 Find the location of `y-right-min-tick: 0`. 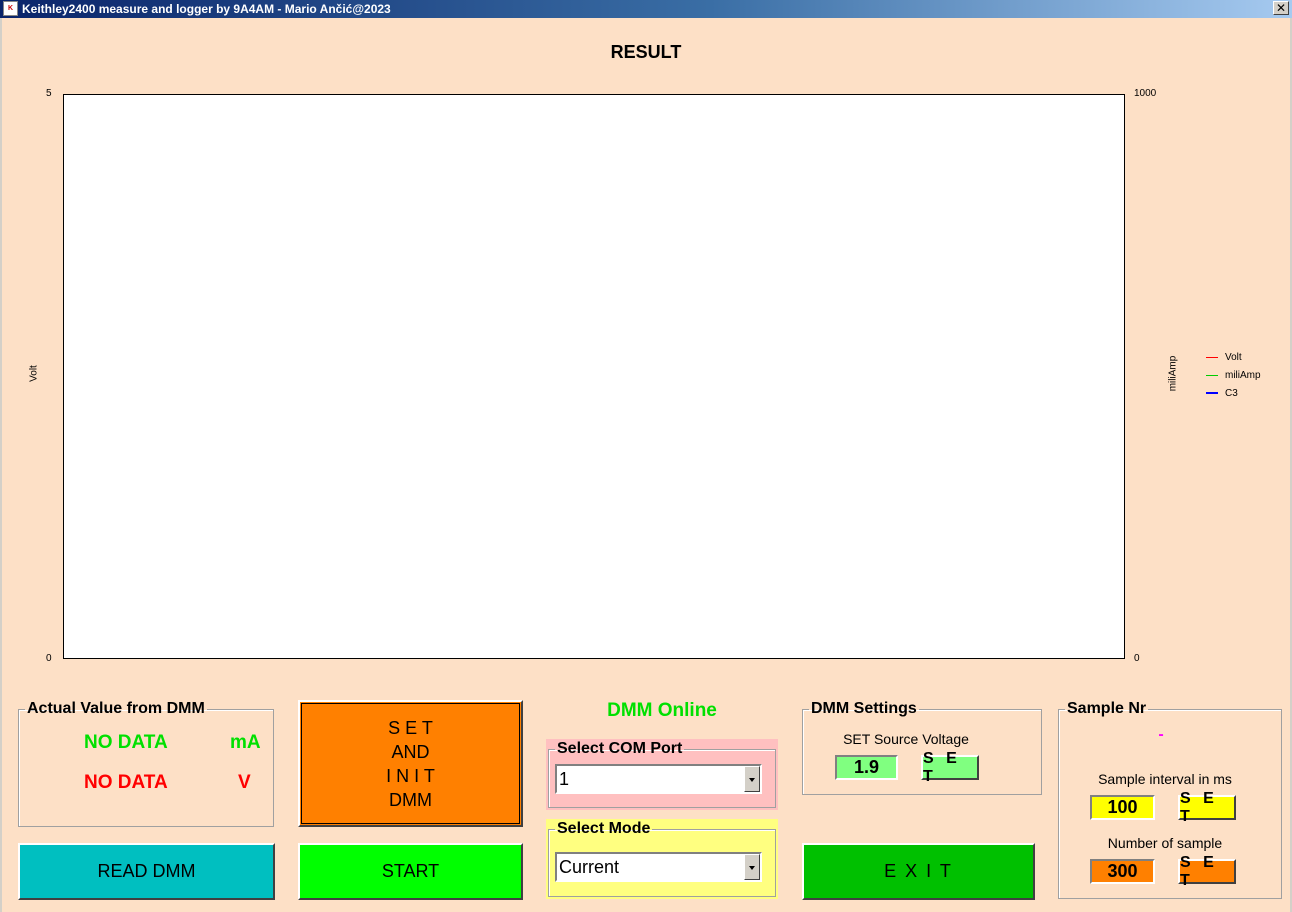

y-right-min-tick: 0 is located at coordinates (1137, 658).